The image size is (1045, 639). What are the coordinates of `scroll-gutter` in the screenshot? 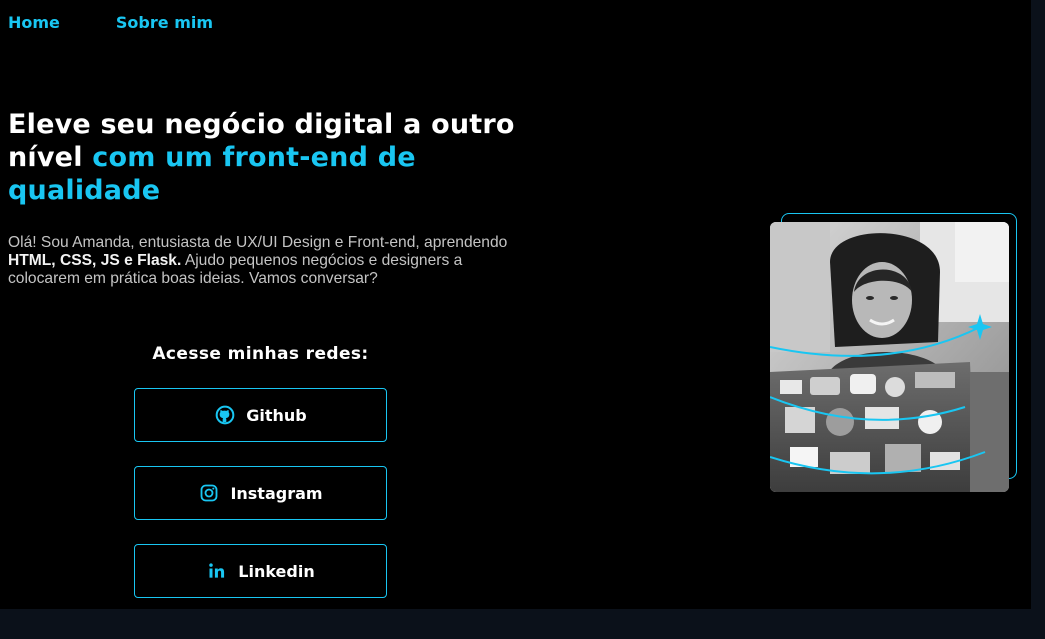 It's located at (1038, 304).